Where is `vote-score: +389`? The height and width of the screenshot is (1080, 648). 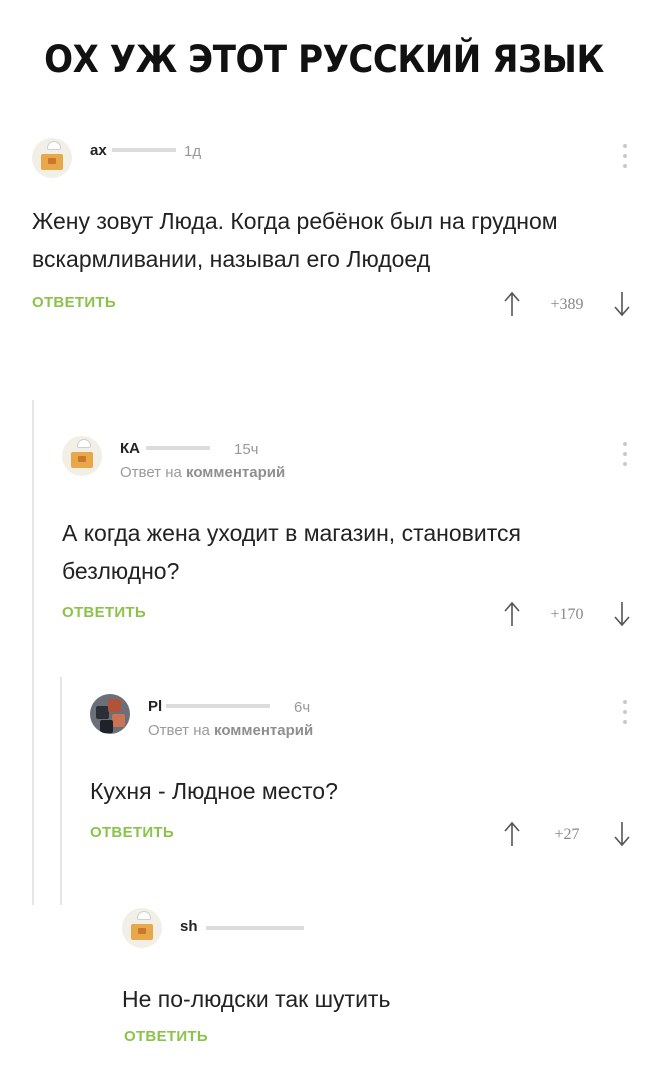
vote-score: +389 is located at coordinates (567, 304).